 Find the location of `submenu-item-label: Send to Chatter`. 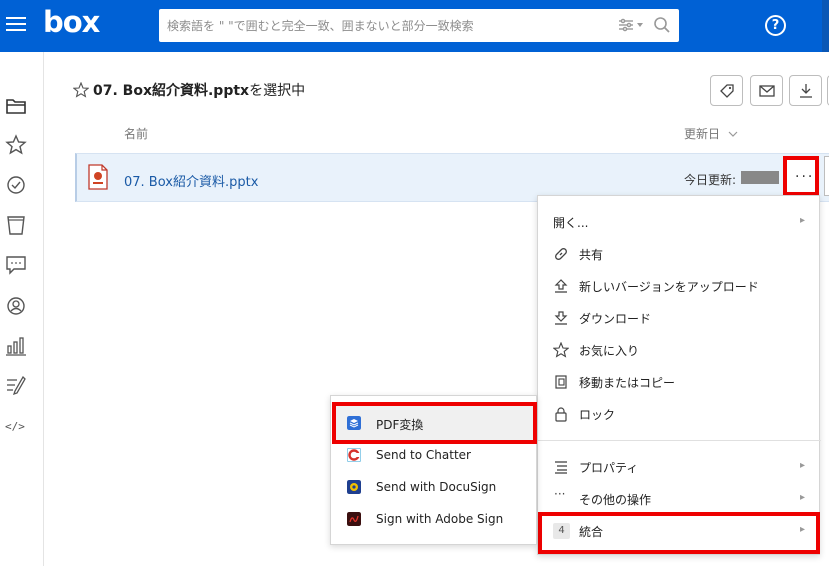

submenu-item-label: Send to Chatter is located at coordinates (423, 455).